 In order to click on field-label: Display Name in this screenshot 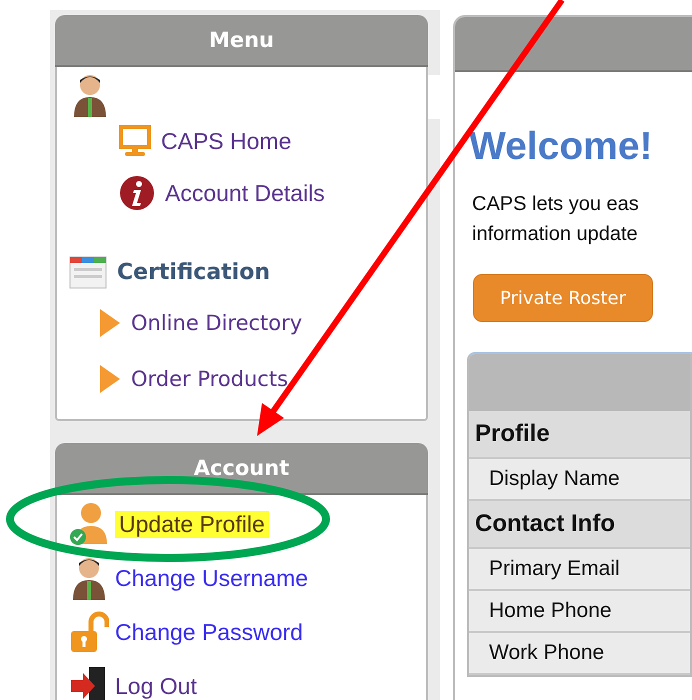, I will do `click(579, 480)`.